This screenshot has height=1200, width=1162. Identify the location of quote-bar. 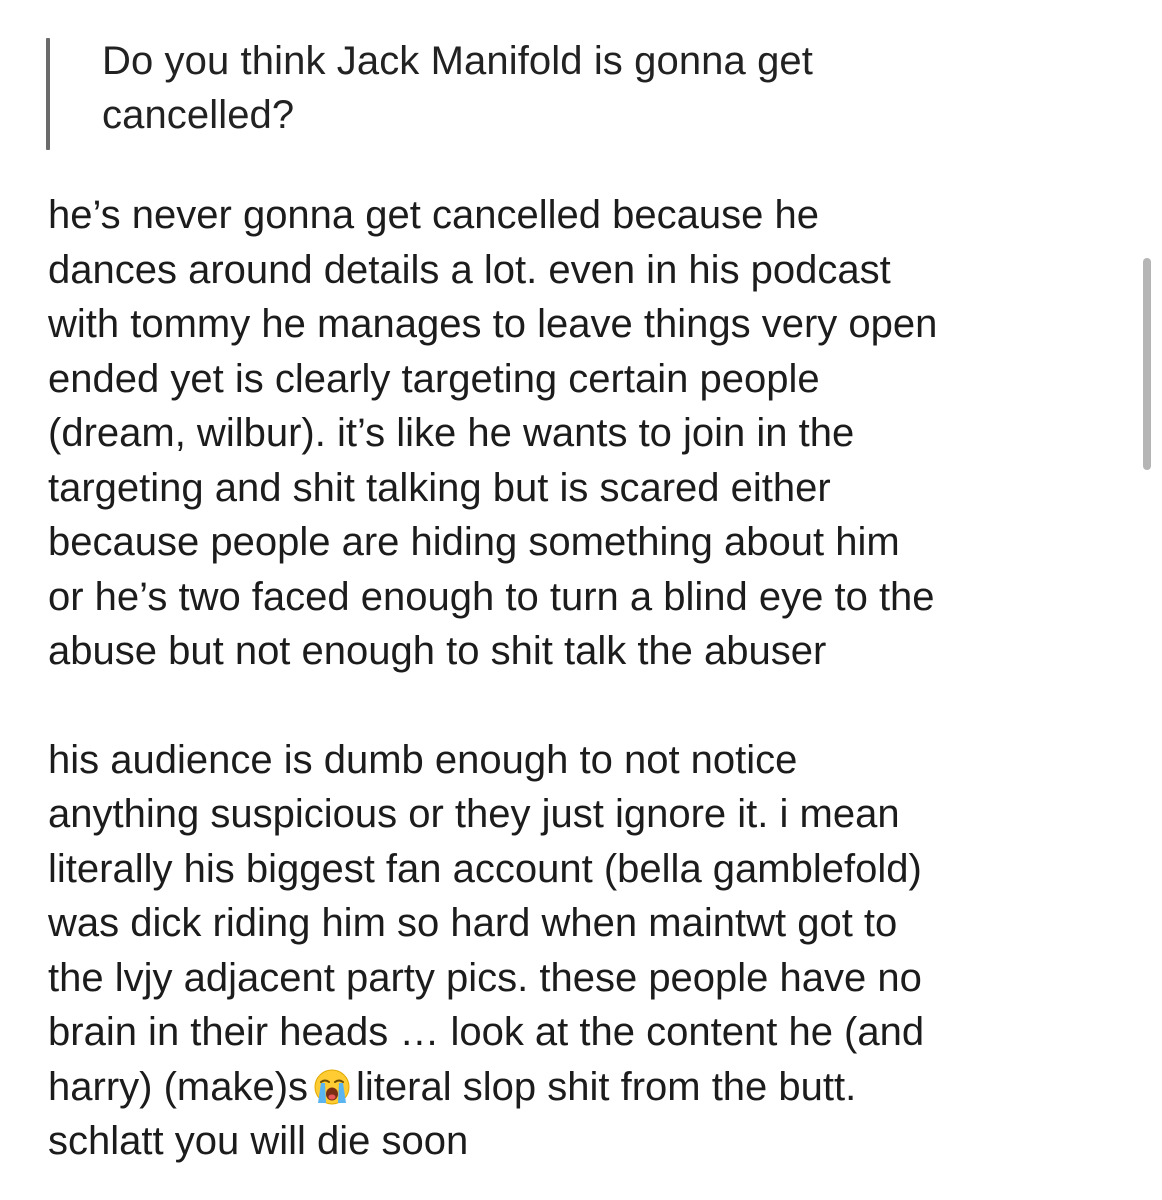
(48, 94).